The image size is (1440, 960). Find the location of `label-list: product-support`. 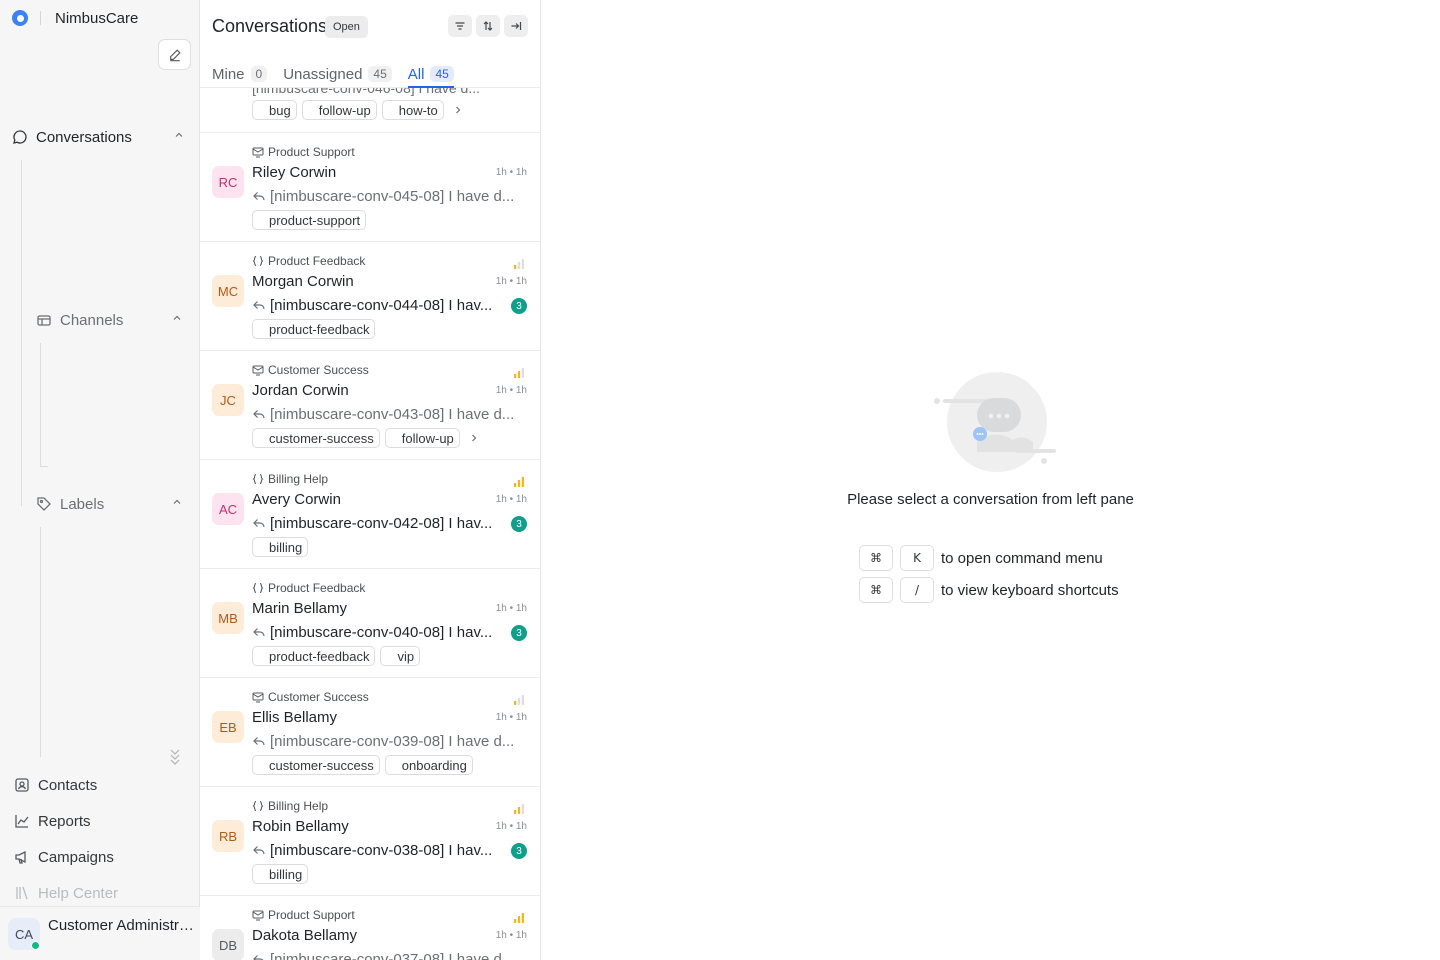

label-list: product-support is located at coordinates (311, 220).